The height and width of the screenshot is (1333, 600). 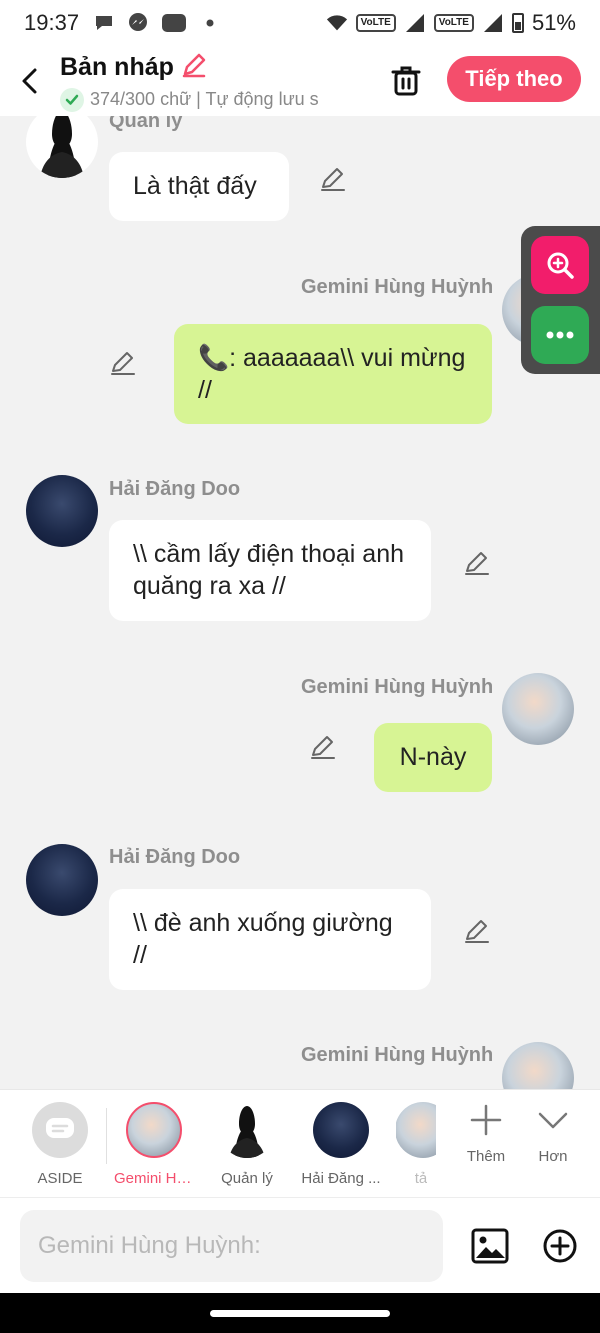 What do you see at coordinates (553, 1156) in the screenshot?
I see `more-label: Hơn` at bounding box center [553, 1156].